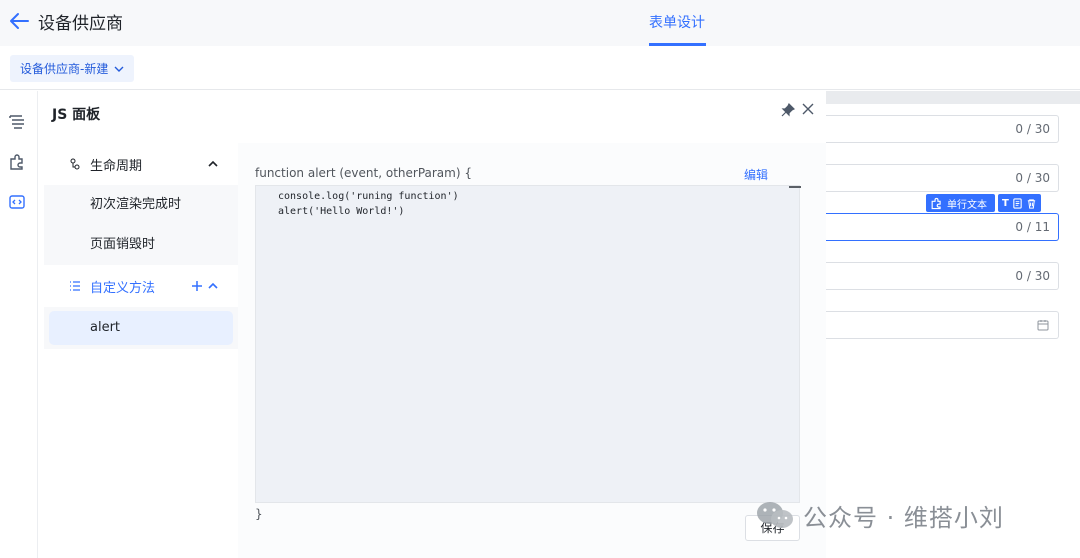  I want to click on custom-methods-label: 自定义方法, so click(123, 288).